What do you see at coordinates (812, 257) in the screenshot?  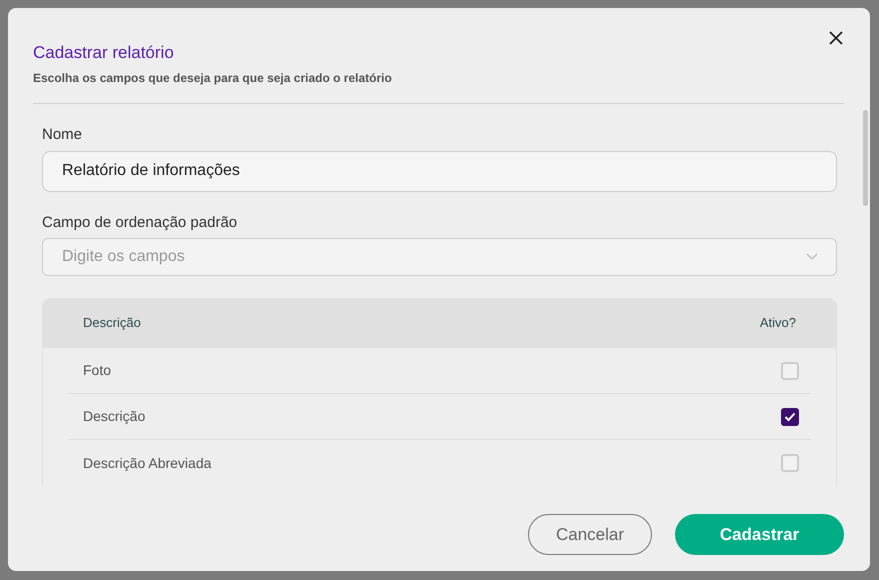 I see `chevron-down-icon` at bounding box center [812, 257].